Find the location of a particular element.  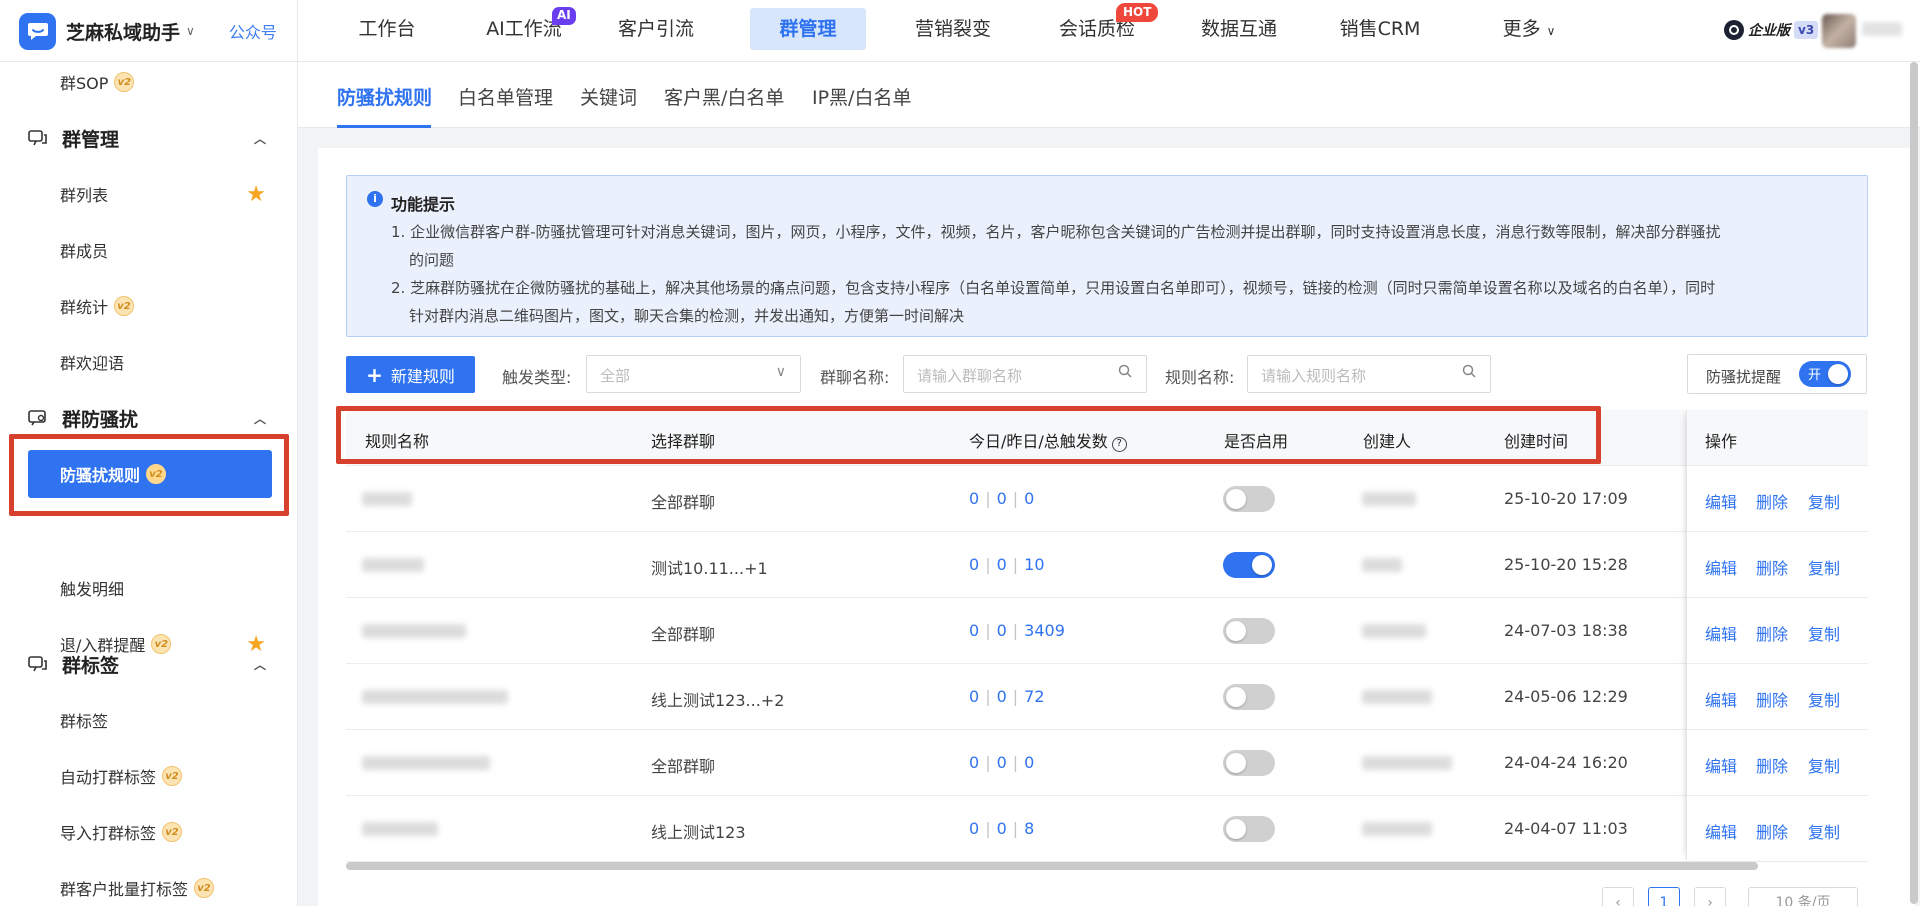

nav-marketing-fission: 营销裂变 is located at coordinates (953, 29).